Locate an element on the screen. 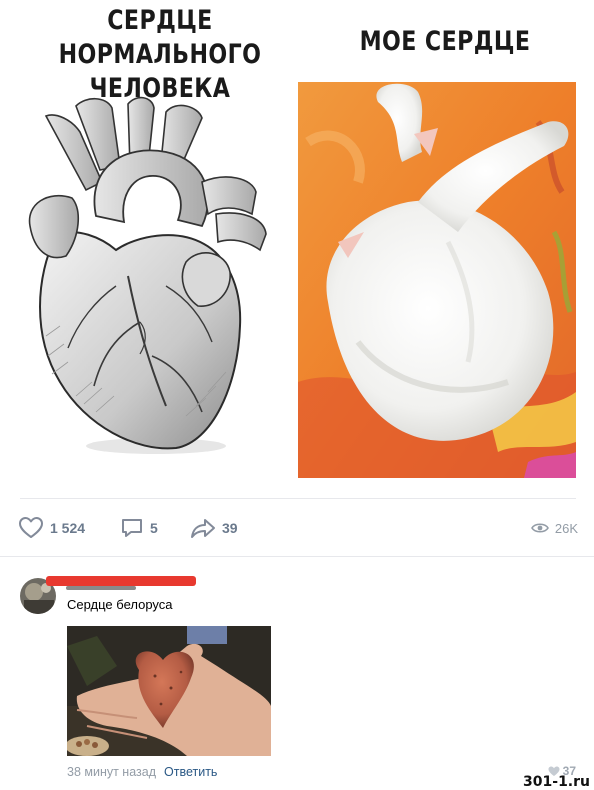 This screenshot has width=594, height=790. heart-potato-photo is located at coordinates (169, 691).